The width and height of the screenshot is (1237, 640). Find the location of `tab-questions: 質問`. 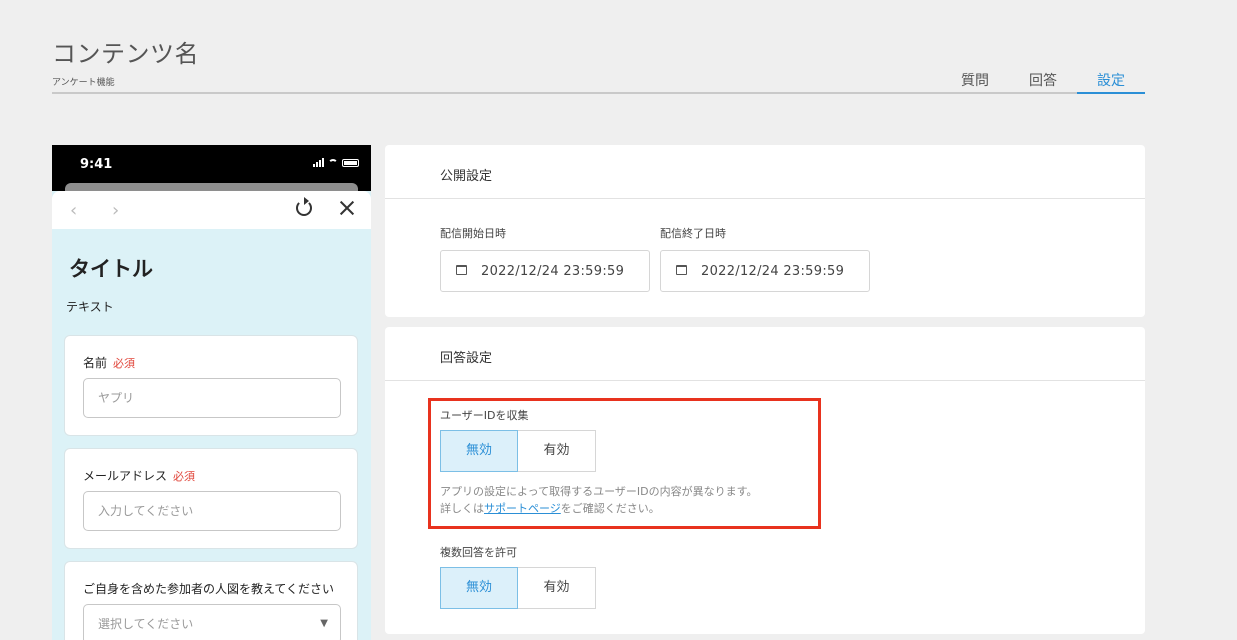

tab-questions: 質問 is located at coordinates (975, 83).